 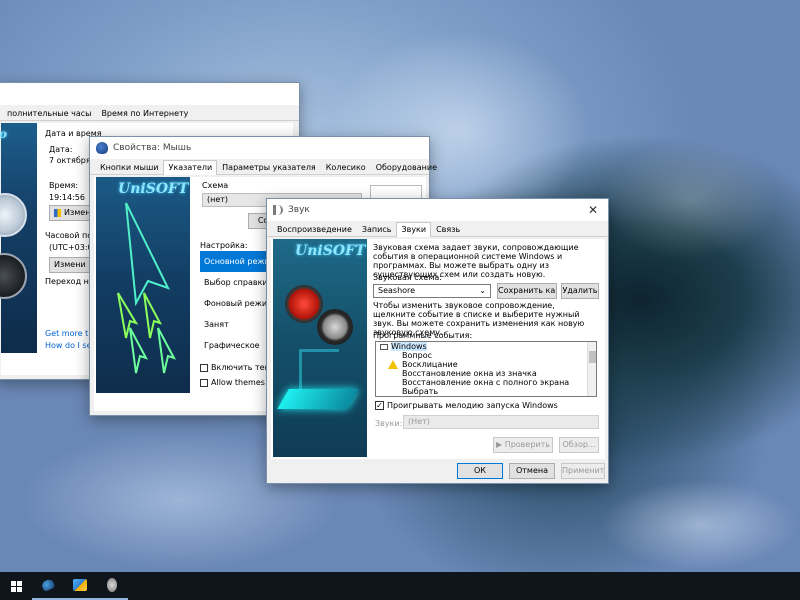 What do you see at coordinates (486, 391) in the screenshot?
I see `event-item: Выбрать` at bounding box center [486, 391].